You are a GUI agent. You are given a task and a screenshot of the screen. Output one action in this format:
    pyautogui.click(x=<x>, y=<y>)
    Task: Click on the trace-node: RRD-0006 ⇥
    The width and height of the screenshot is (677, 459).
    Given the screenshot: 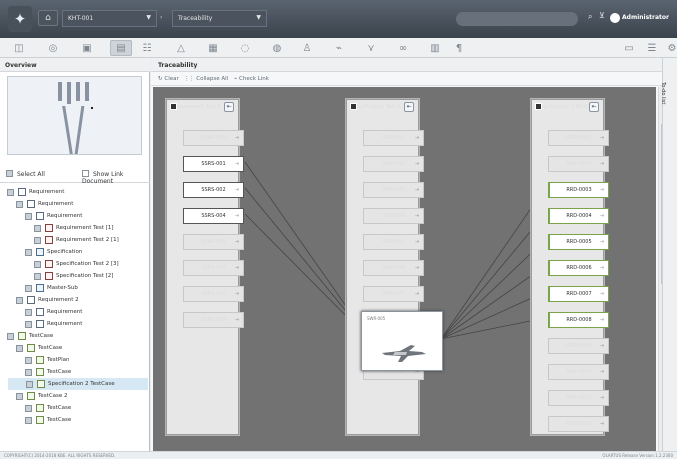 What is the action you would take?
    pyautogui.click(x=578, y=268)
    